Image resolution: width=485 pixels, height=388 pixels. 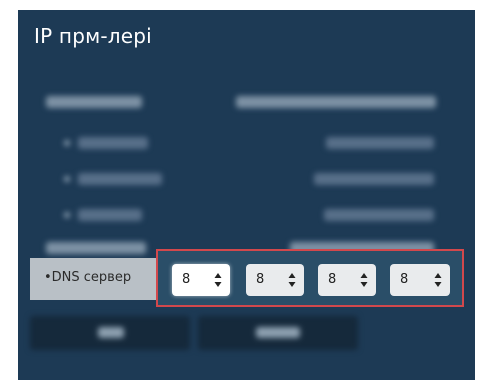 I want to click on dns-octet-2-value: 8, so click(x=260, y=279).